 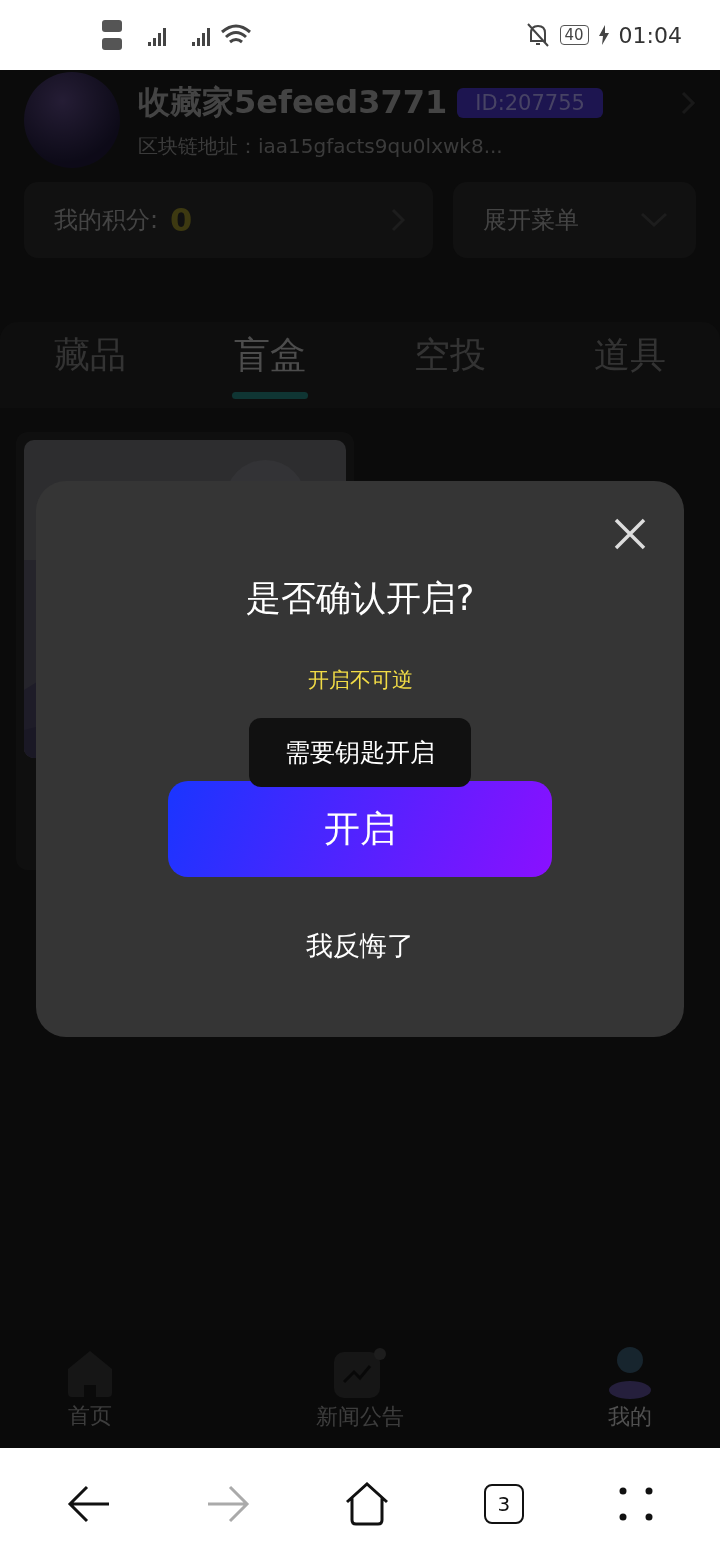 What do you see at coordinates (360, 752) in the screenshot?
I see `tooltip: 需要钥匙开启` at bounding box center [360, 752].